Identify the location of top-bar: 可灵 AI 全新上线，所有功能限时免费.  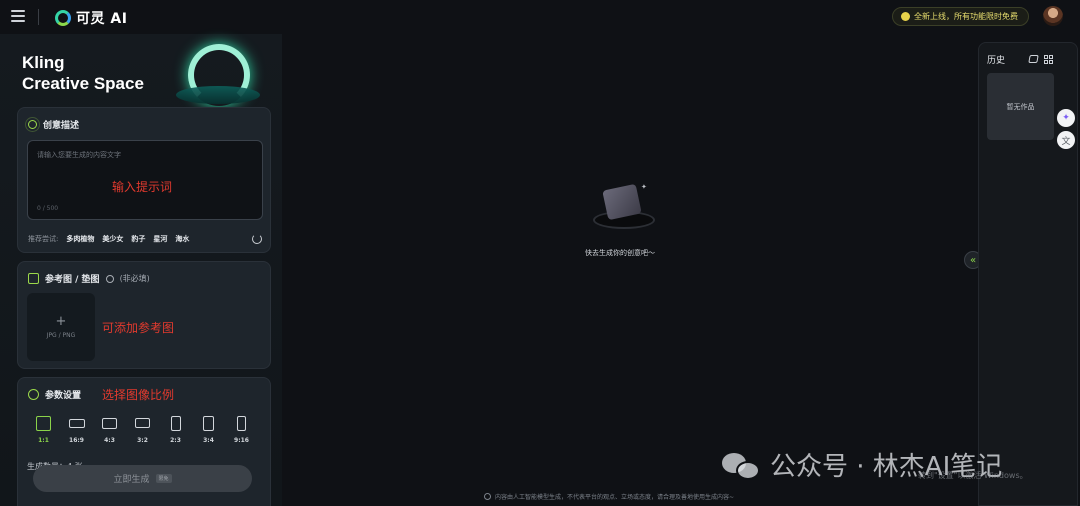
(540, 17).